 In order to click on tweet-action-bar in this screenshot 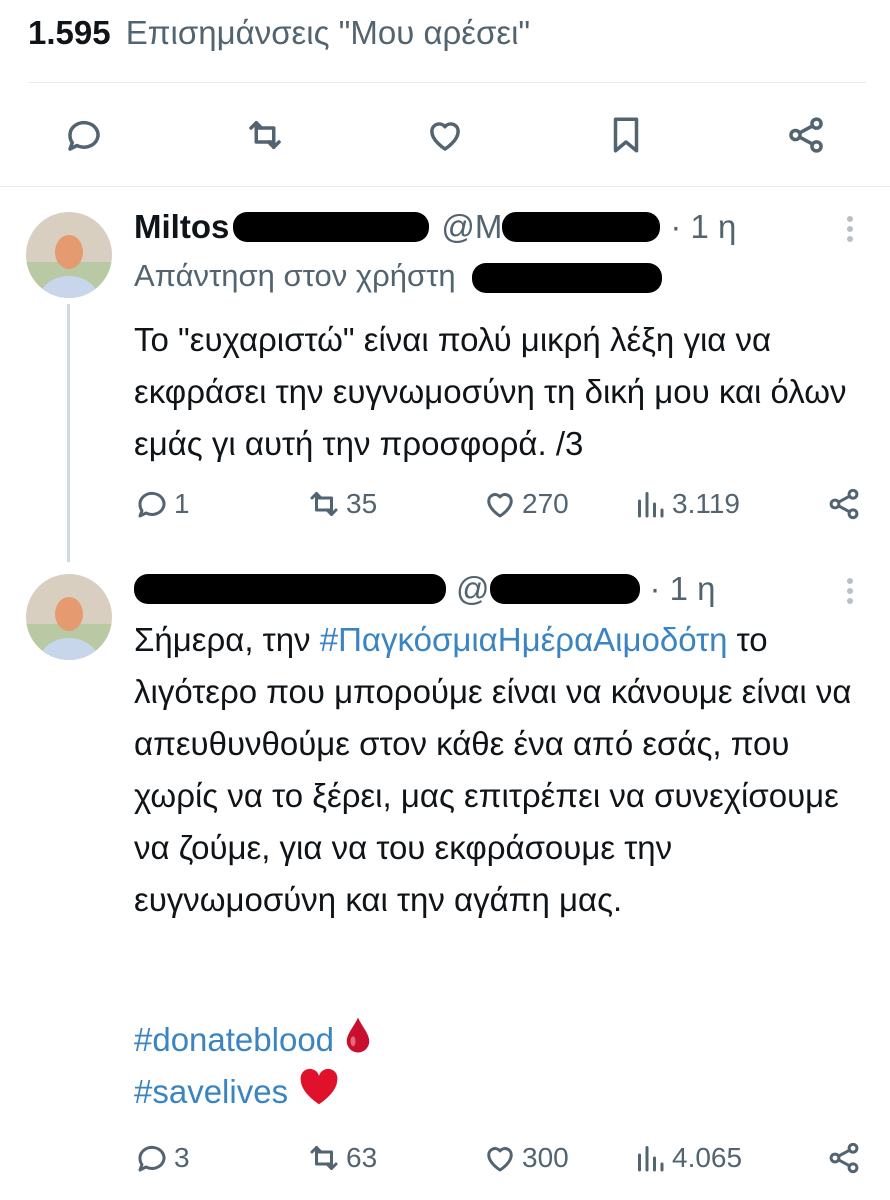, I will do `click(445, 135)`.